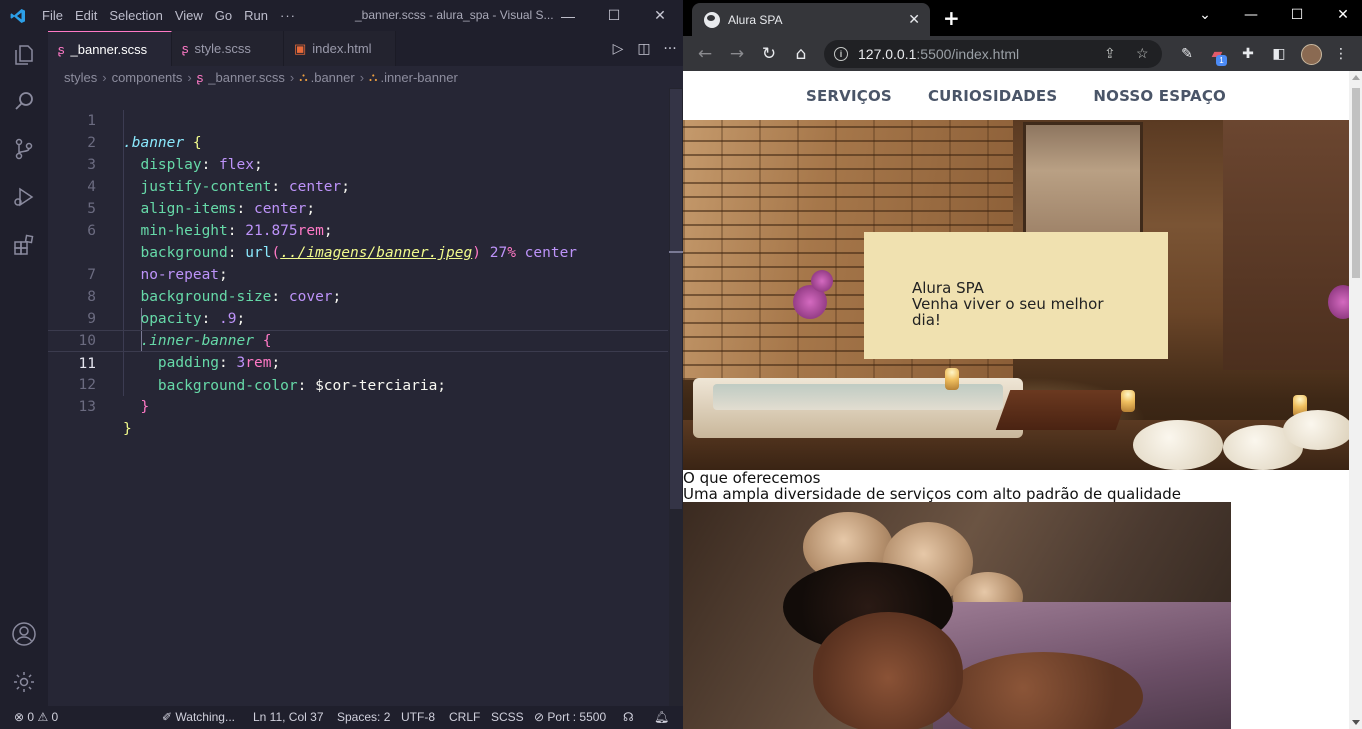 The height and width of the screenshot is (729, 1362). I want to click on orchid-flower, so click(822, 281).